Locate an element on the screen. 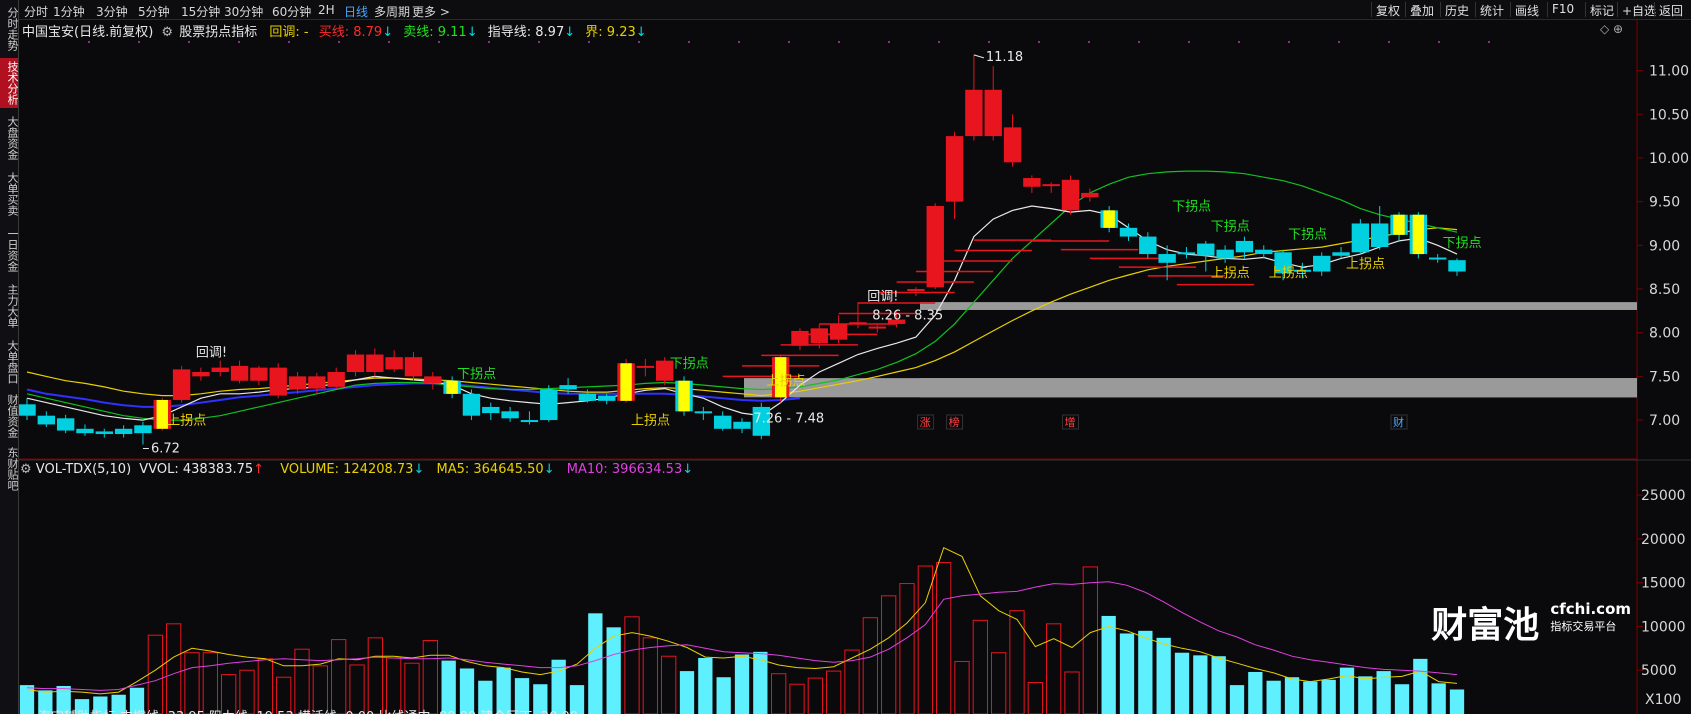 This screenshot has height=714, width=1691. left-tab-0: 分时走势 is located at coordinates (9, 29).